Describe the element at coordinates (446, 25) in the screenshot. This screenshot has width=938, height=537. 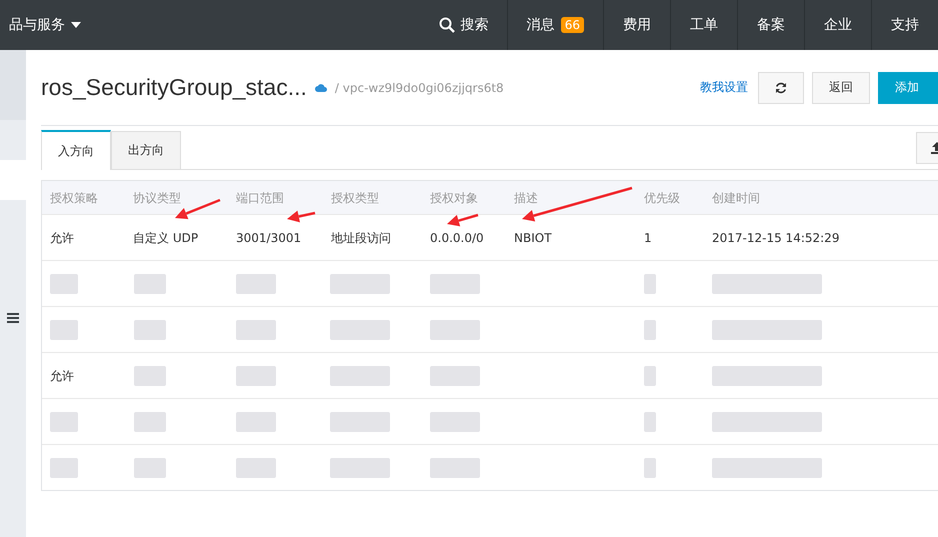
I see `search-icon` at that location.